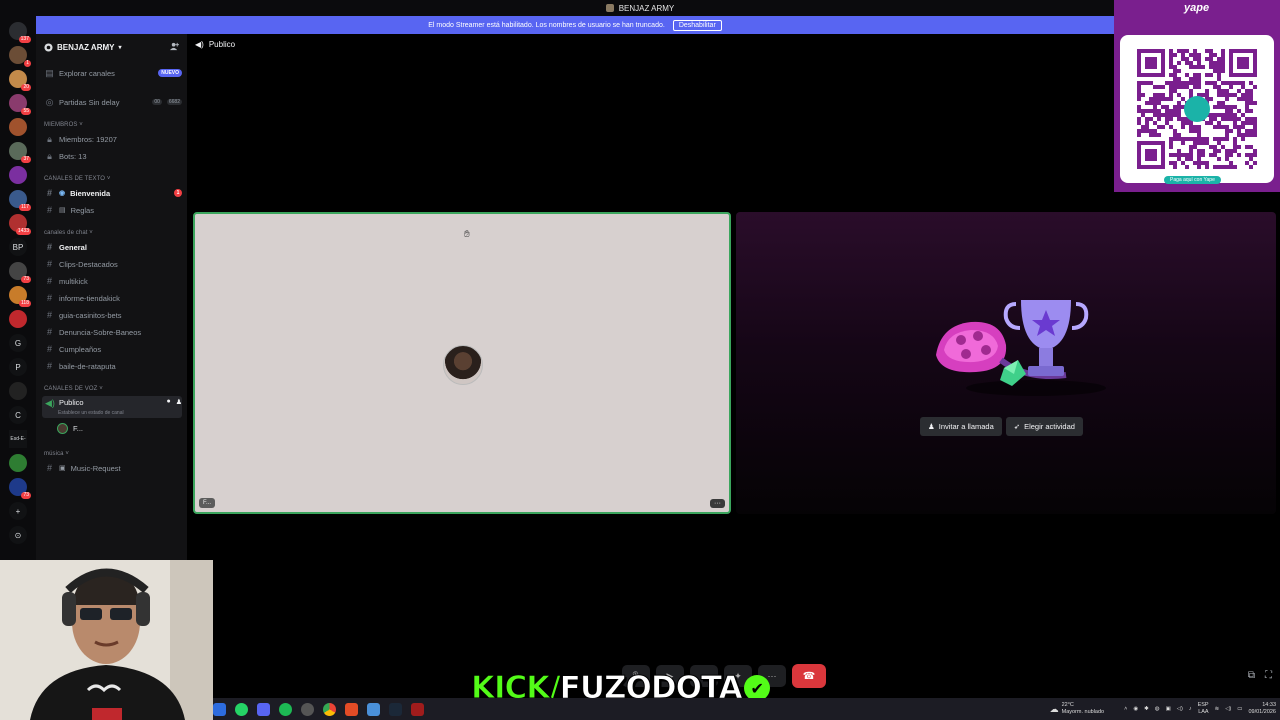 This screenshot has width=1280, height=720. What do you see at coordinates (1157, 709) in the screenshot?
I see `app-tray-icon: ◍` at bounding box center [1157, 709].